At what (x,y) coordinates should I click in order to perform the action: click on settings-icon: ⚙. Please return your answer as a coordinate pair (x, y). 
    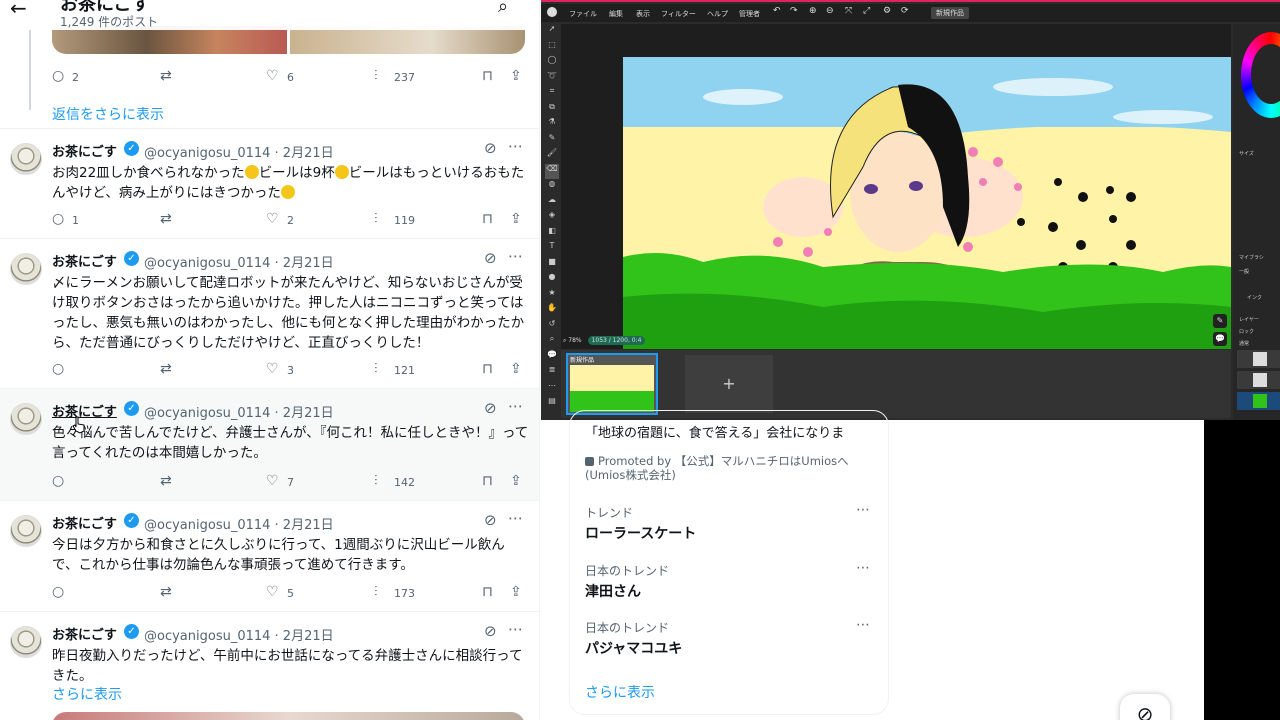
    Looking at the image, I should click on (887, 11).